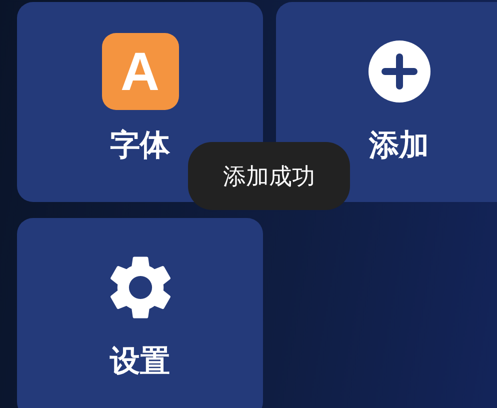 The width and height of the screenshot is (497, 408). Describe the element at coordinates (399, 146) in the screenshot. I see `tile-label: 添加` at that location.